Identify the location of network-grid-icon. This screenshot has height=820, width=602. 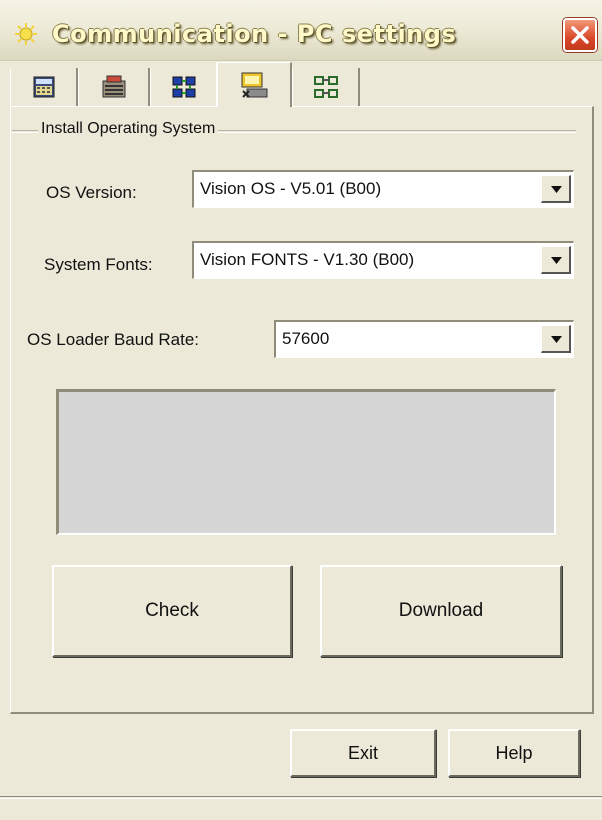
(183, 87).